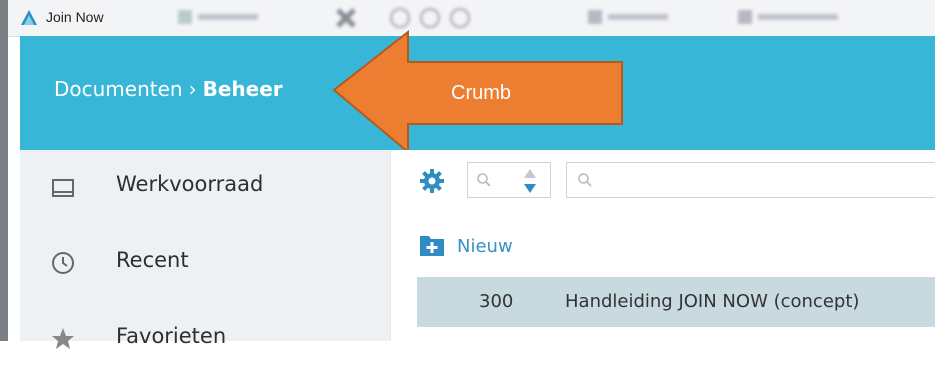 The height and width of the screenshot is (366, 935). I want to click on app-logo-icon, so click(29, 17).